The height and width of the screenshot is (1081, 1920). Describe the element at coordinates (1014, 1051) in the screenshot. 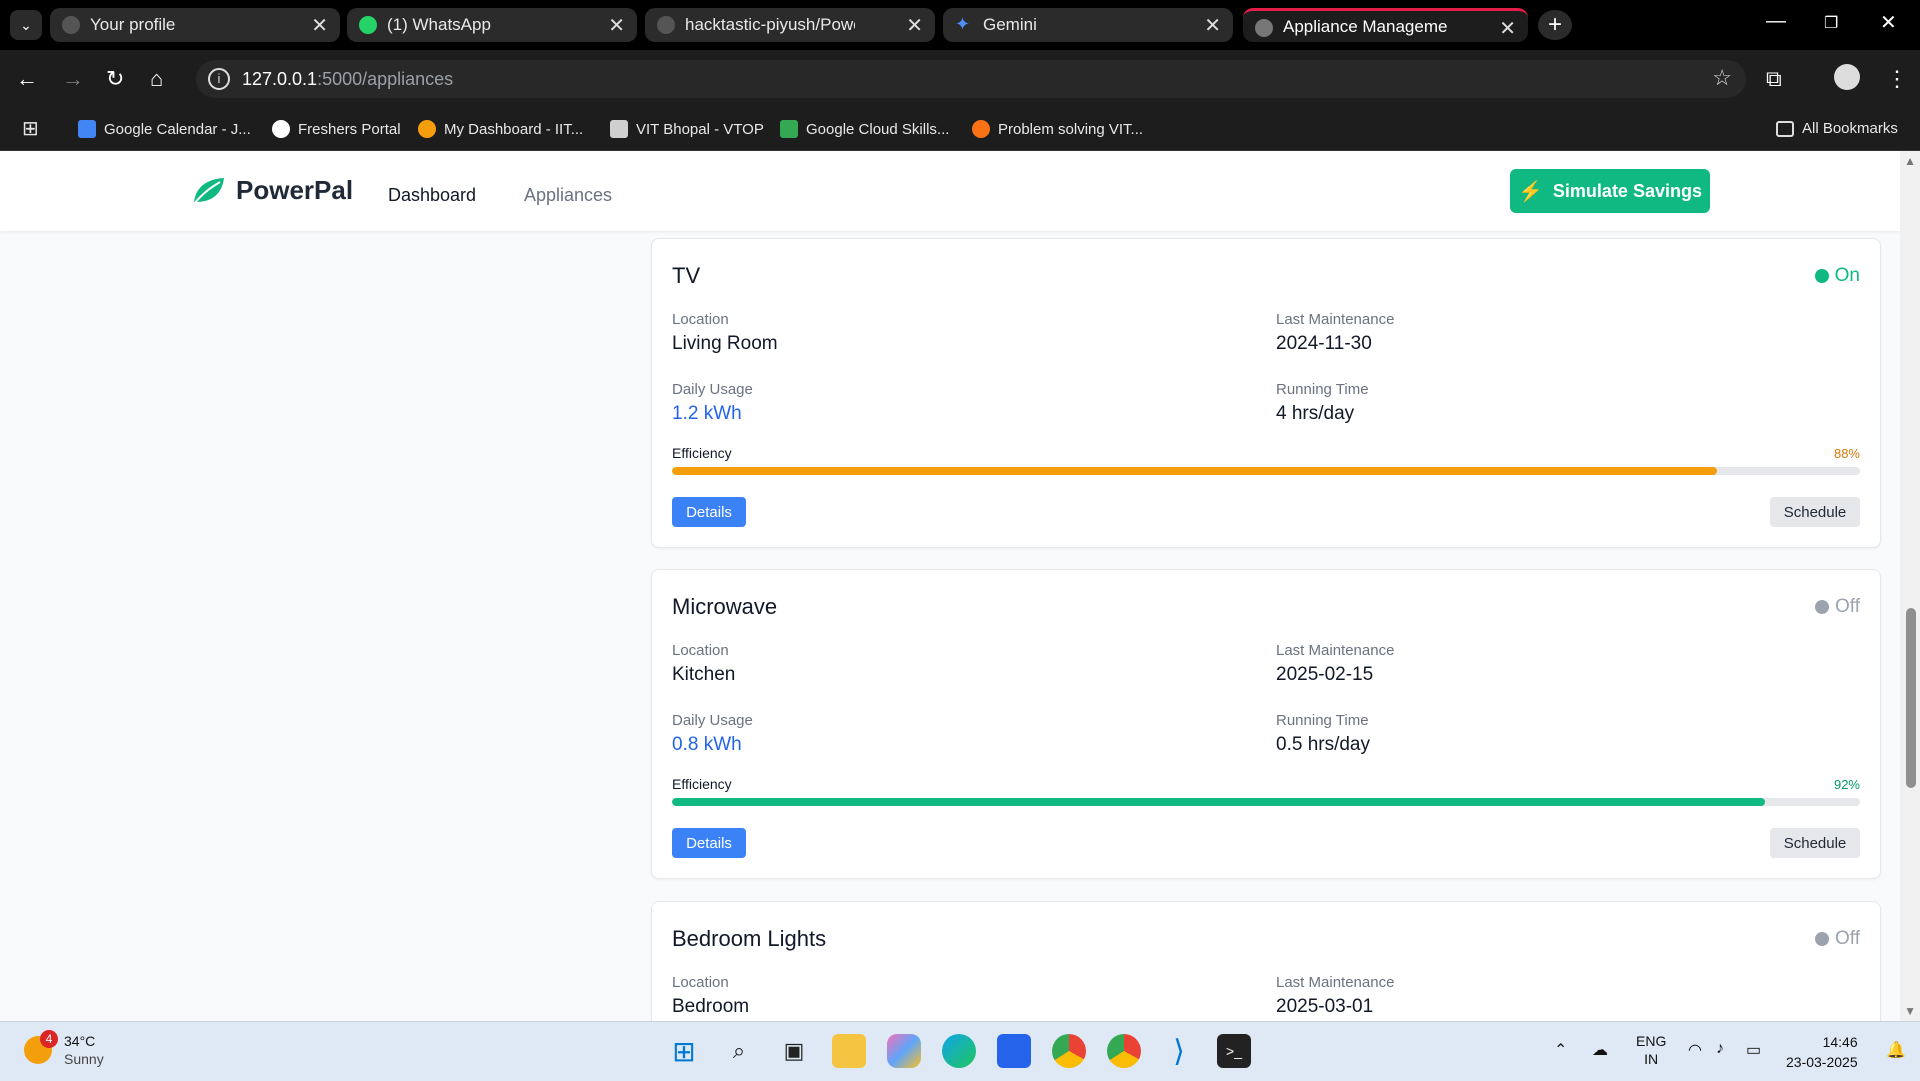

I see `store-icon` at that location.